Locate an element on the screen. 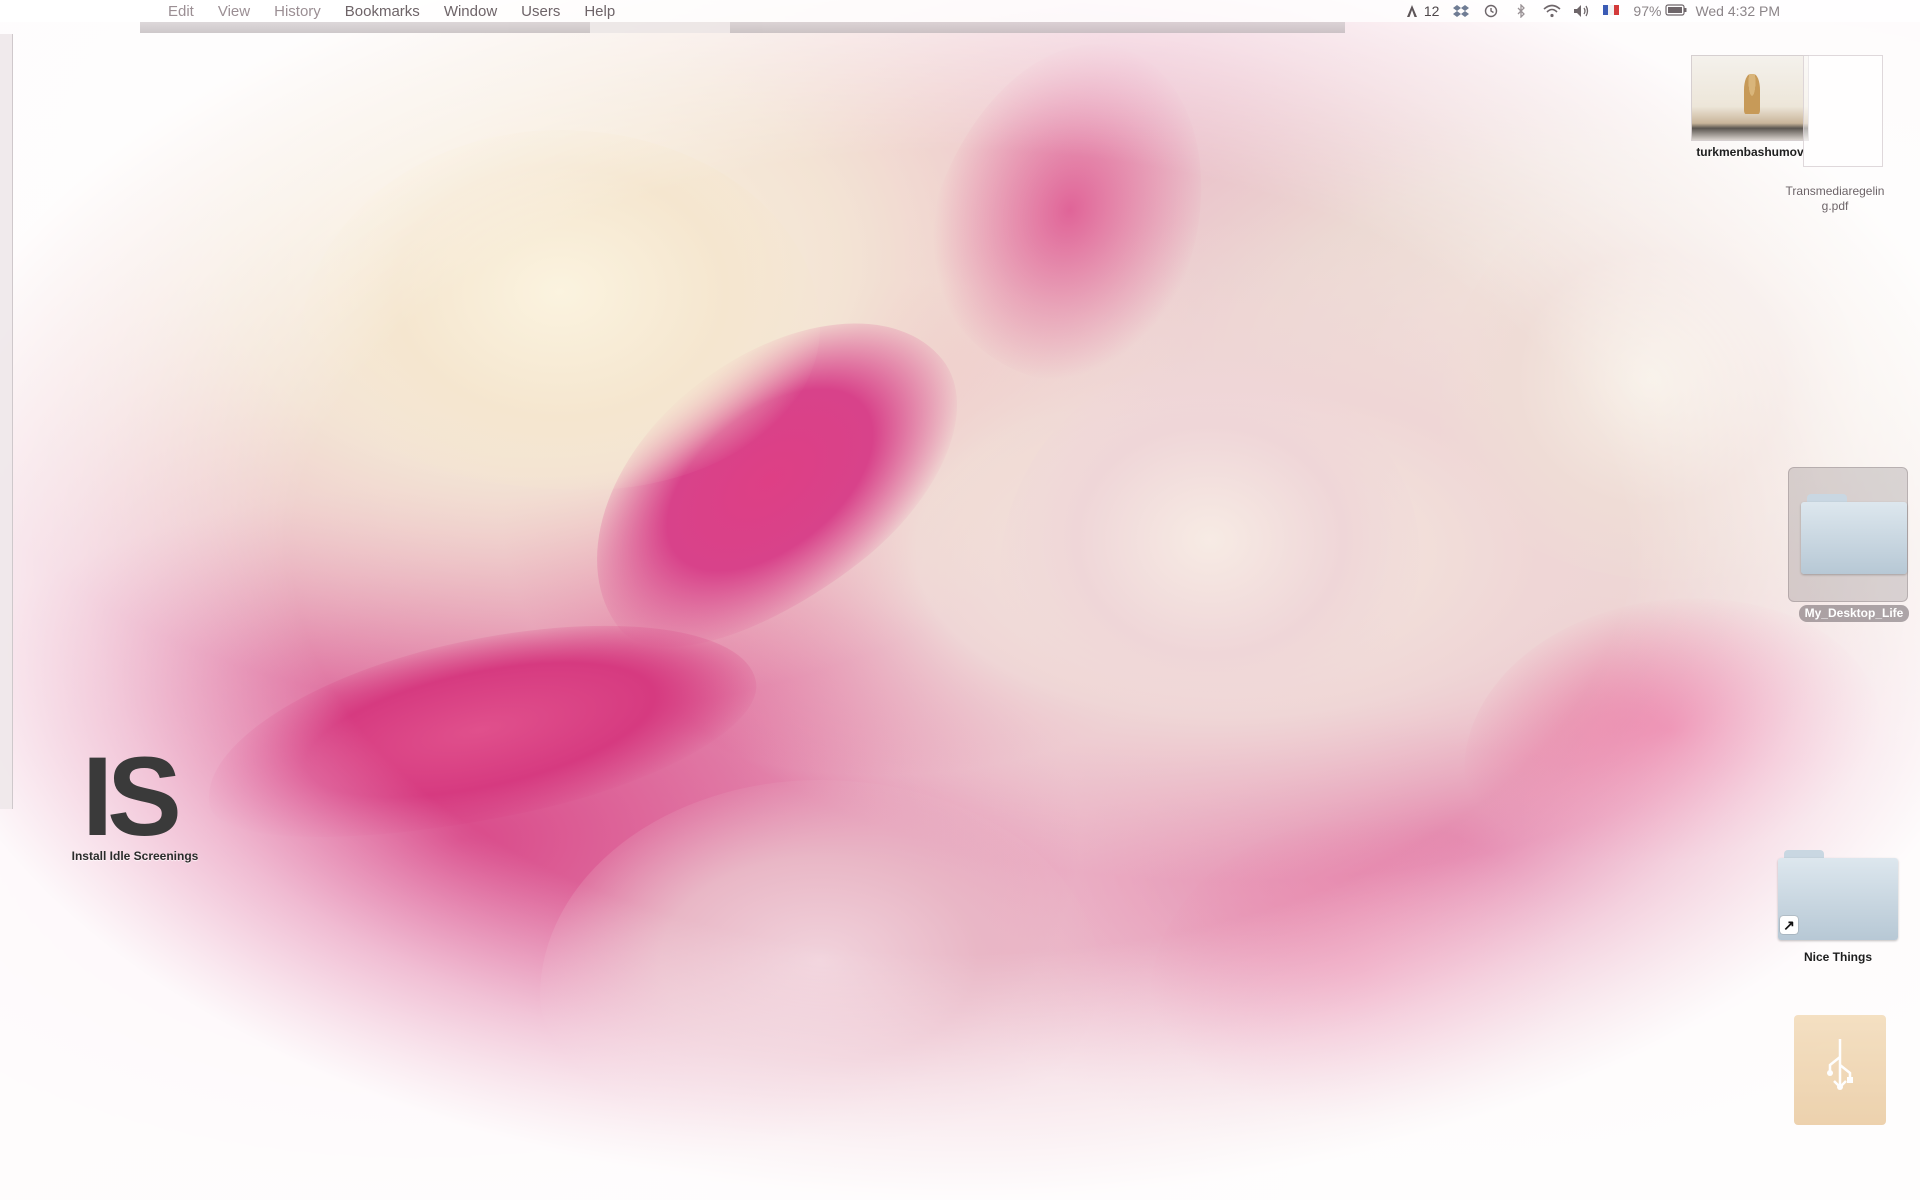 This screenshot has width=1920, height=1200. selection-highlight is located at coordinates (1848, 534).